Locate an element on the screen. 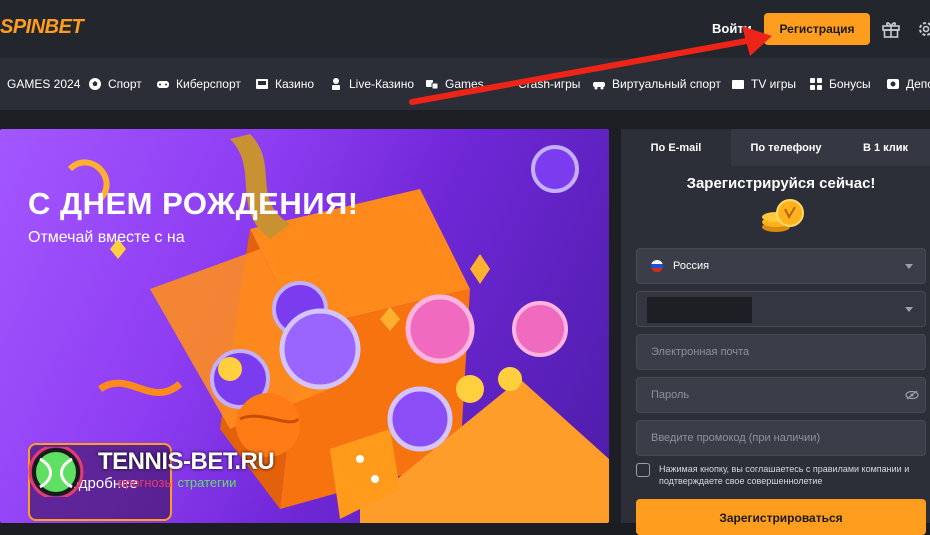 The image size is (930, 535). nav-label: Депо is located at coordinates (918, 84).